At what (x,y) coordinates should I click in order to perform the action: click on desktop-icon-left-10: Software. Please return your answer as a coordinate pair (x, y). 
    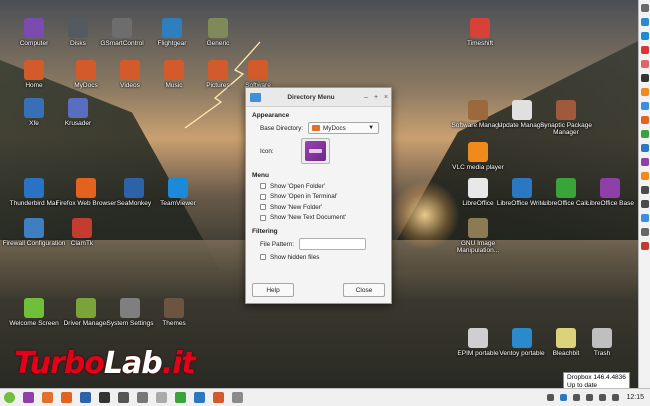
    Looking at the image, I should click on (258, 74).